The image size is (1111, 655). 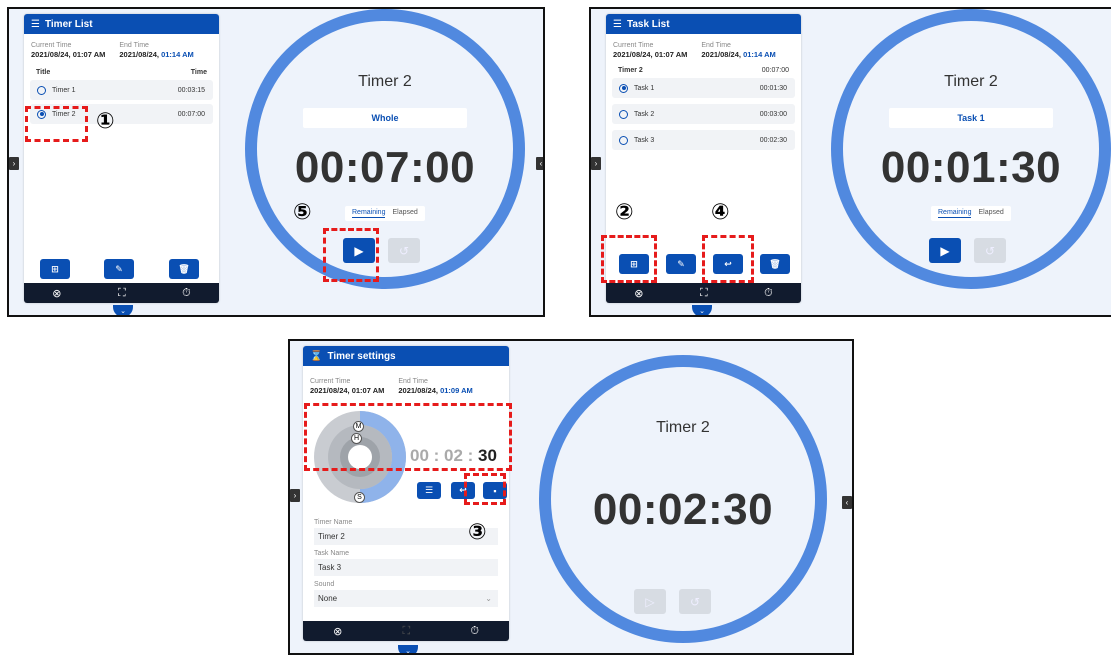 I want to click on col-title: Title, so click(x=43, y=72).